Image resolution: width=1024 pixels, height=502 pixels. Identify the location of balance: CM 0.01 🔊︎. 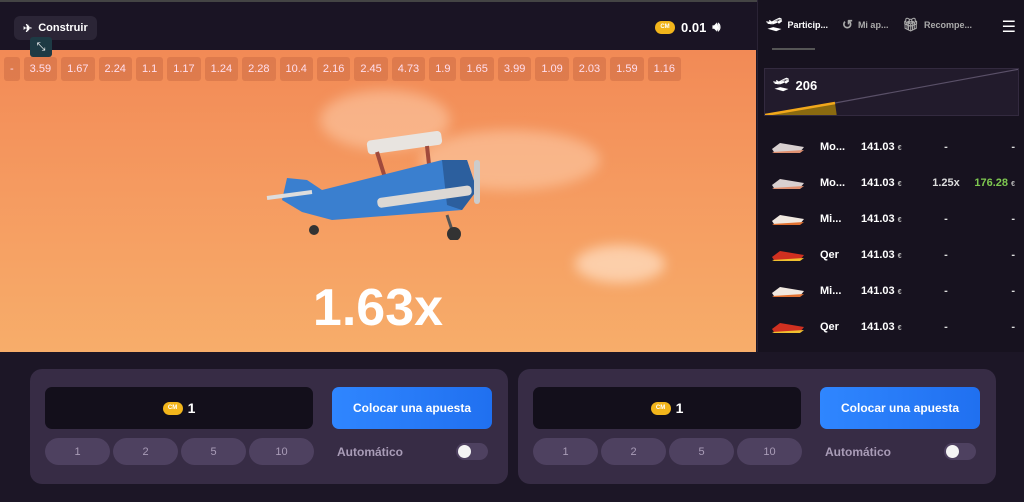
(688, 27).